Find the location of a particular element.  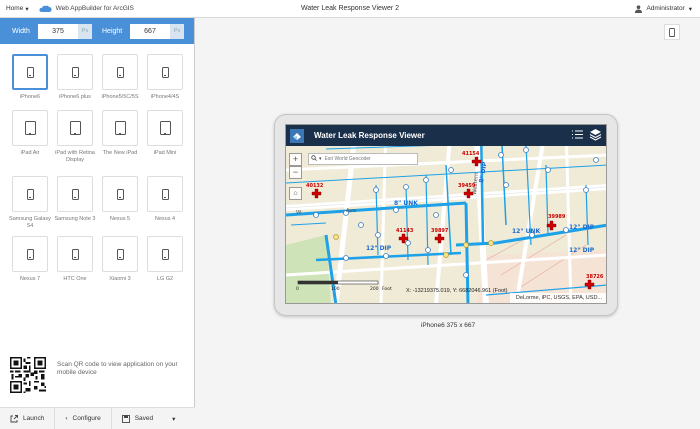

leak-id: 40132 is located at coordinates (315, 186).